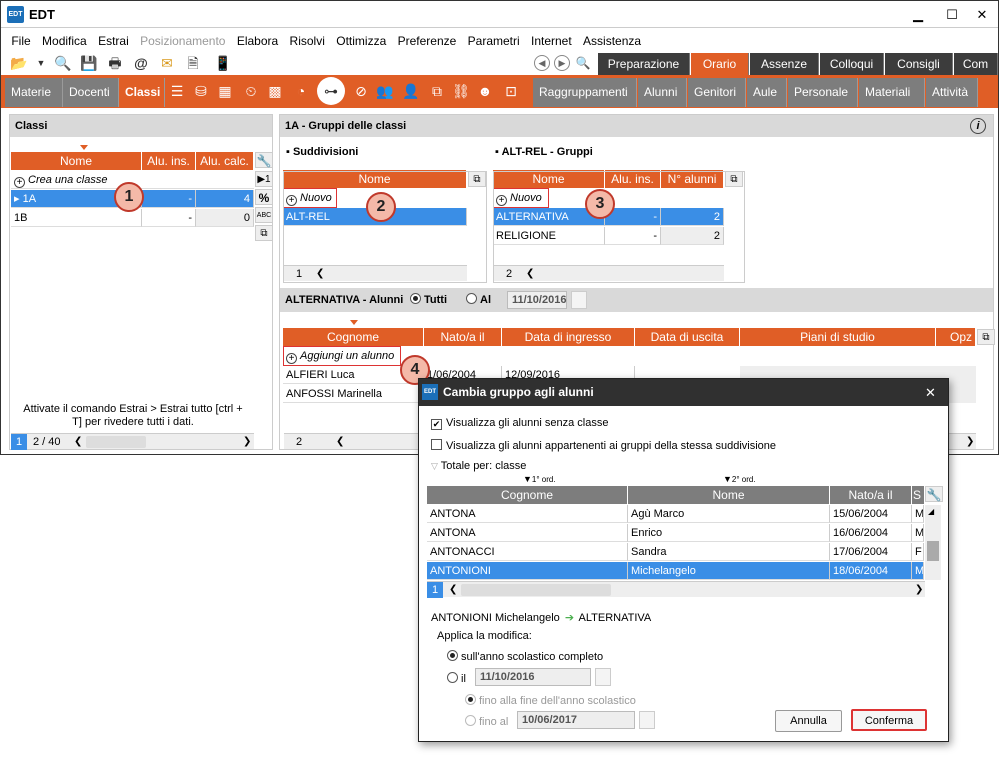 This screenshot has width=1001, height=761. I want to click on tab-com: Com, so click(976, 64).